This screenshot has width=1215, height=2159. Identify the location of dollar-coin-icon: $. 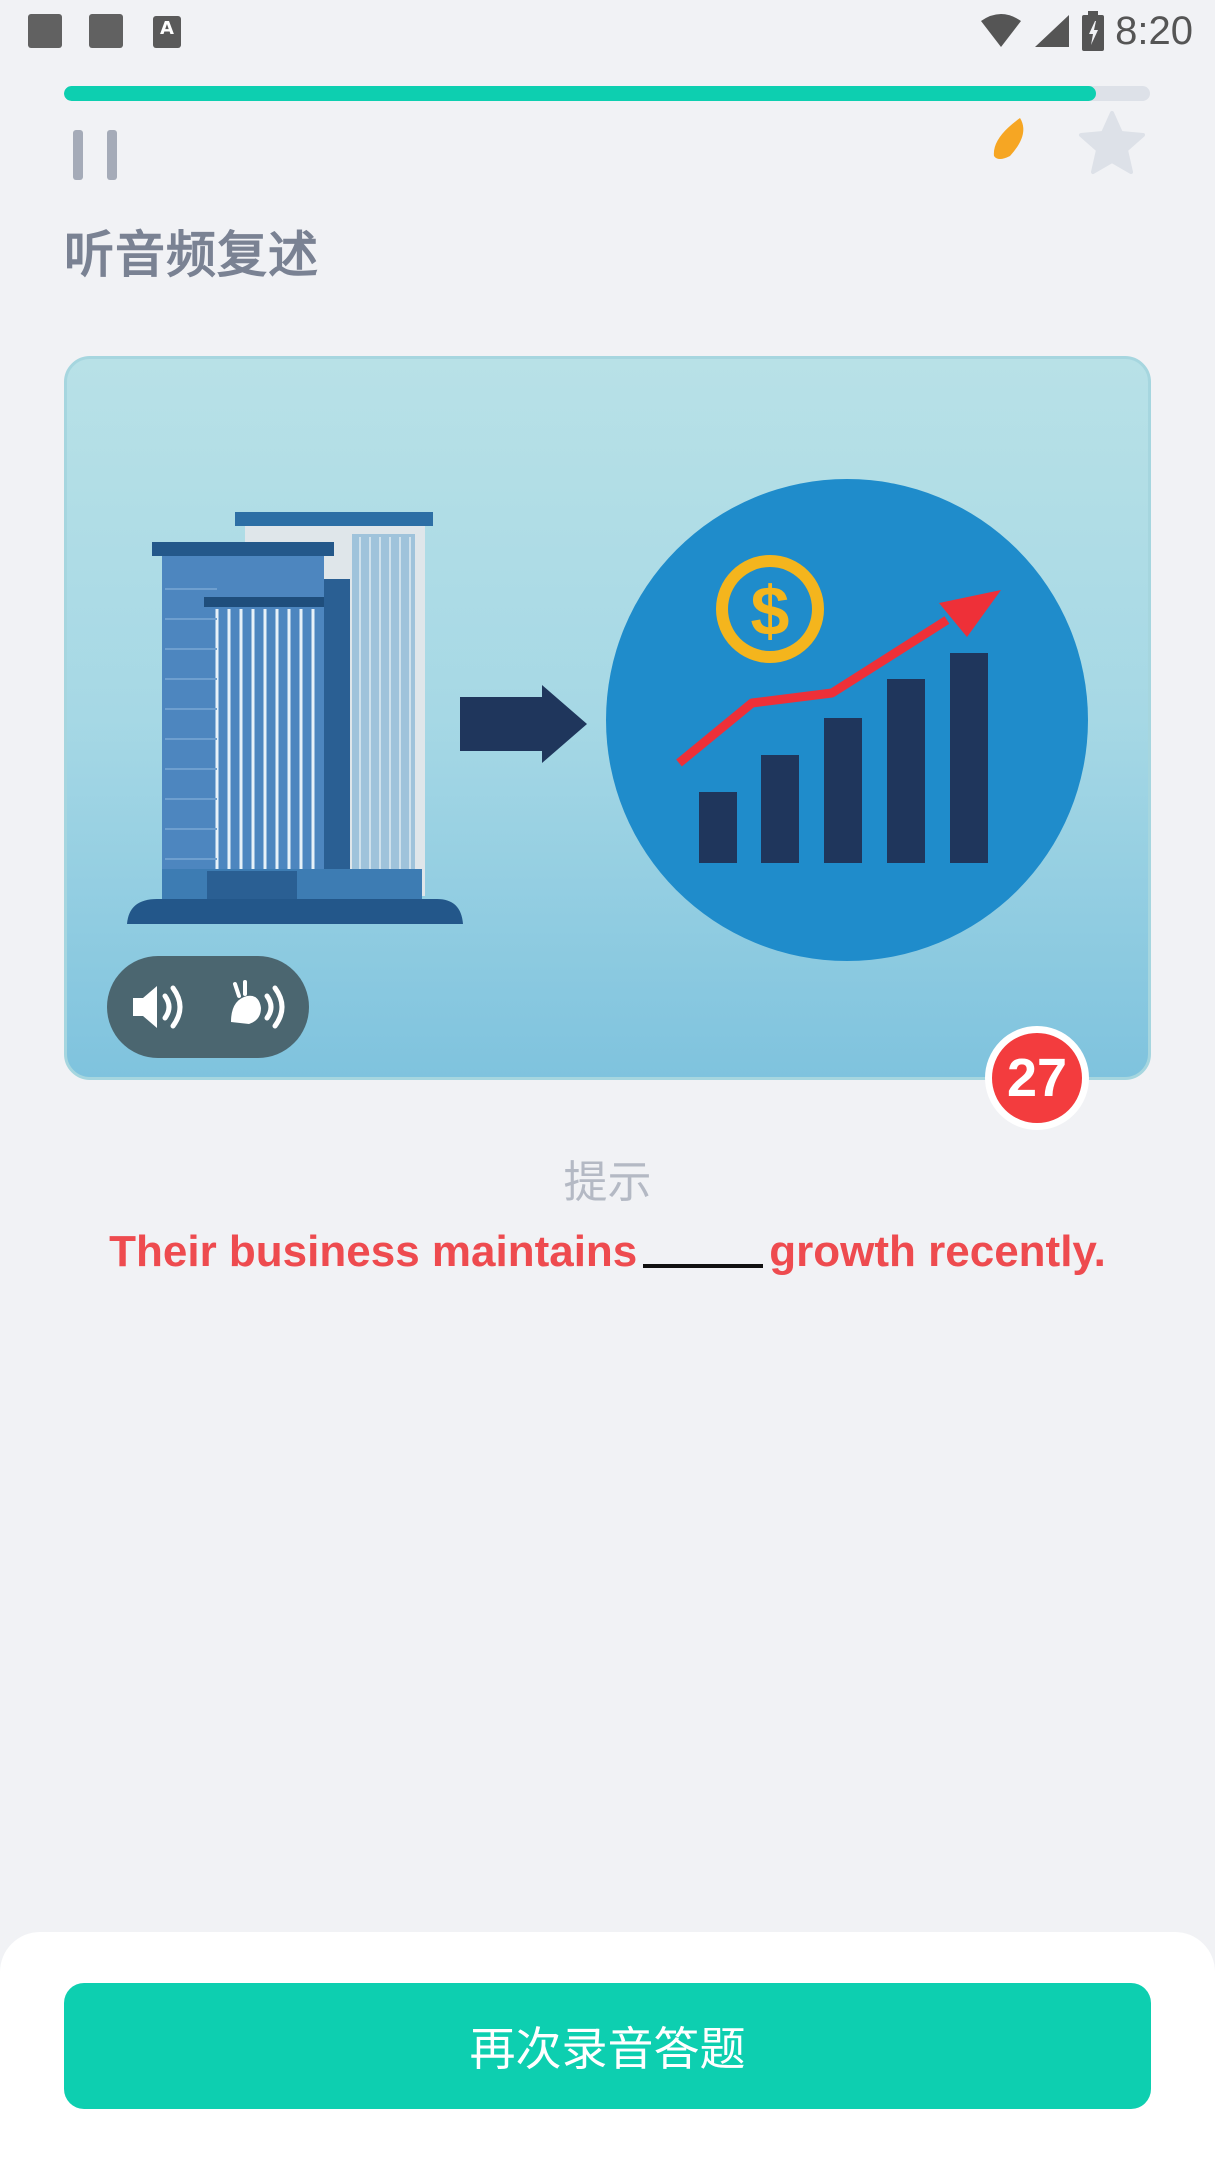
(770, 609).